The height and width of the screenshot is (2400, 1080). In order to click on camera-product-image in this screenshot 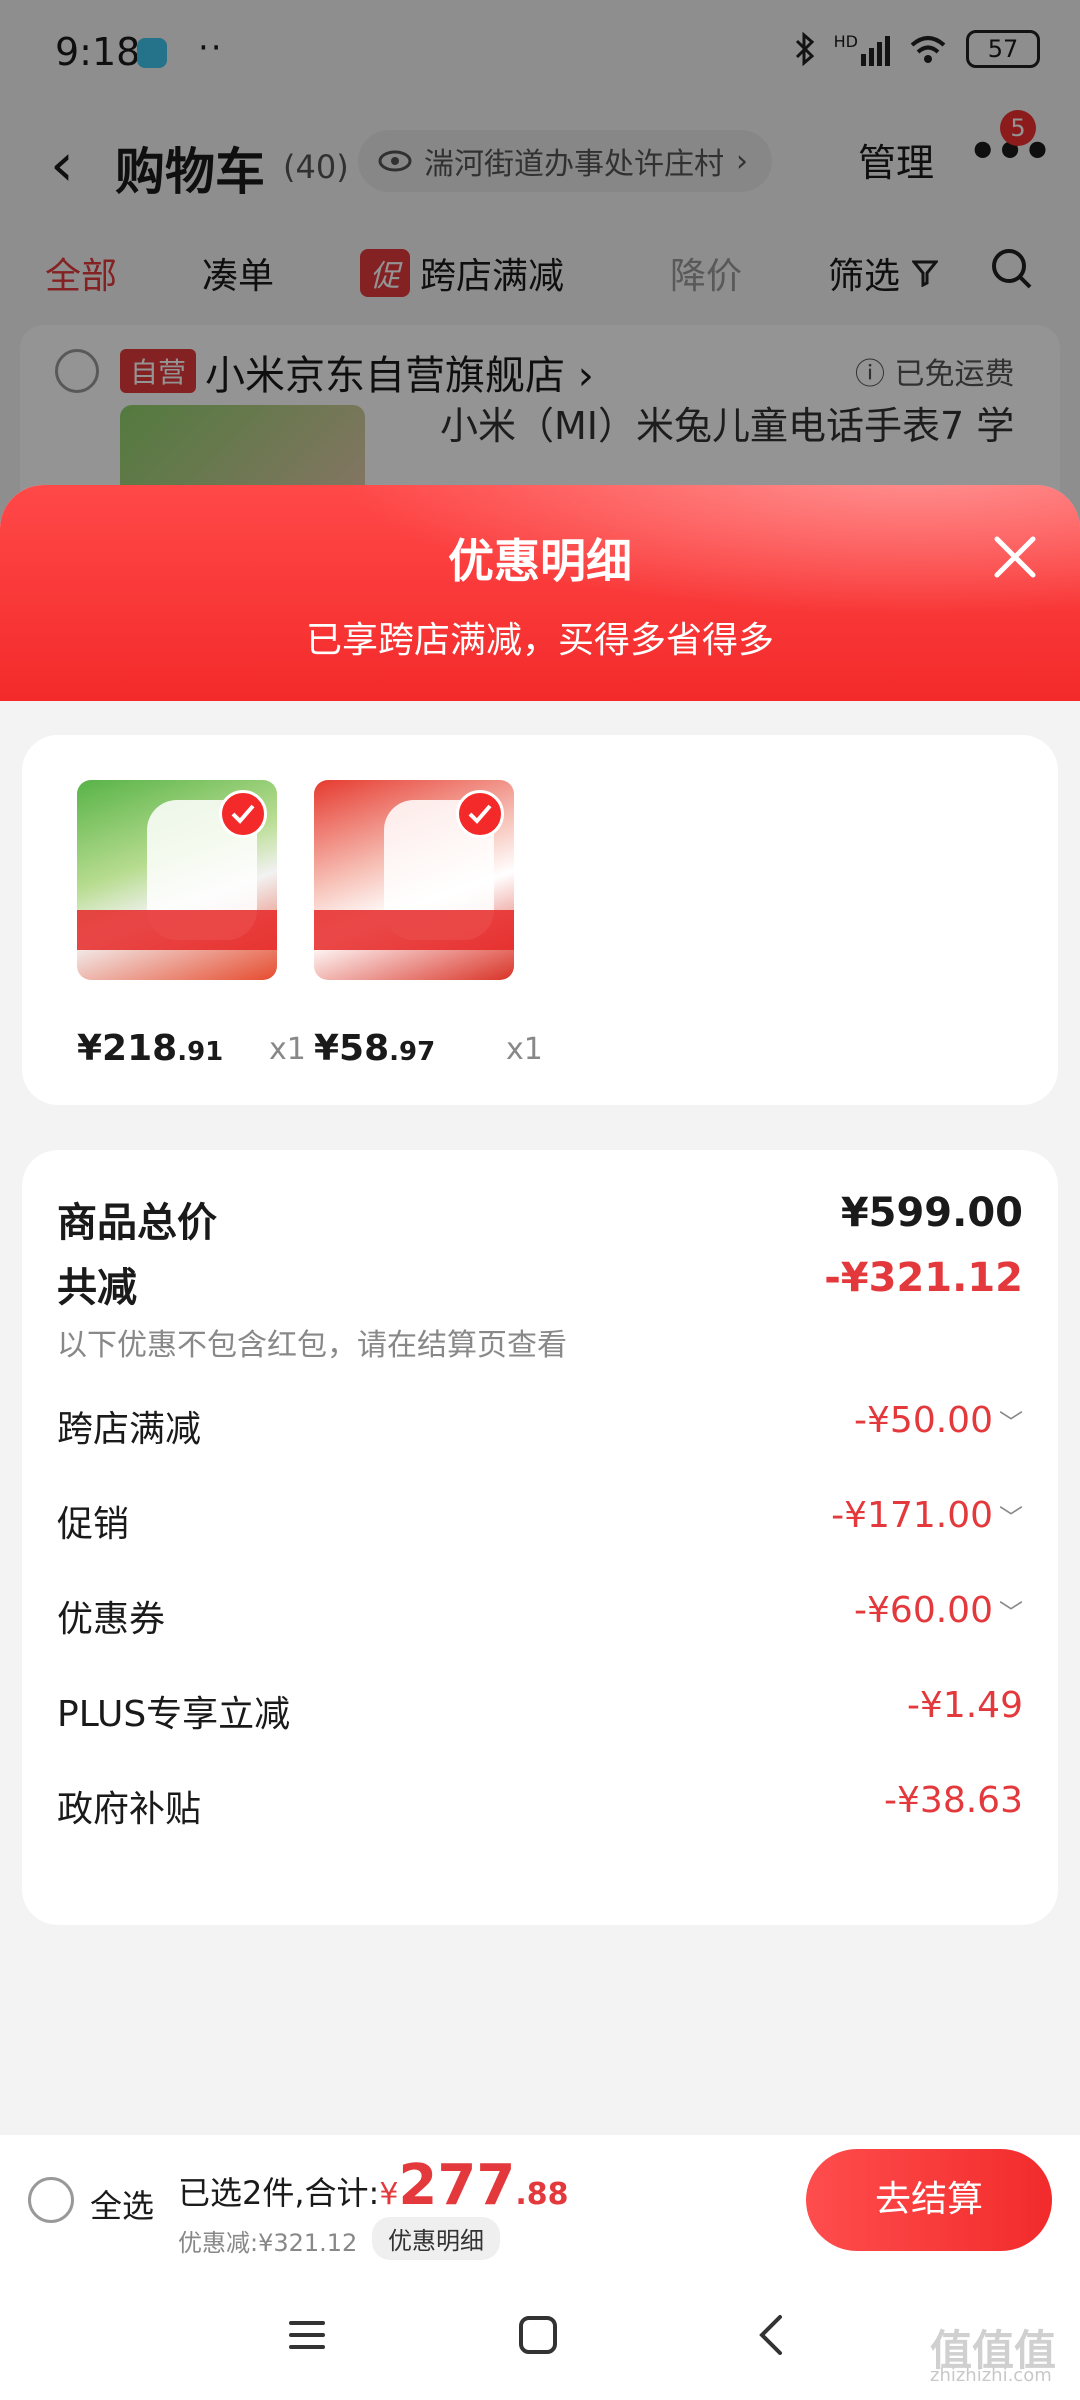, I will do `click(177, 880)`.